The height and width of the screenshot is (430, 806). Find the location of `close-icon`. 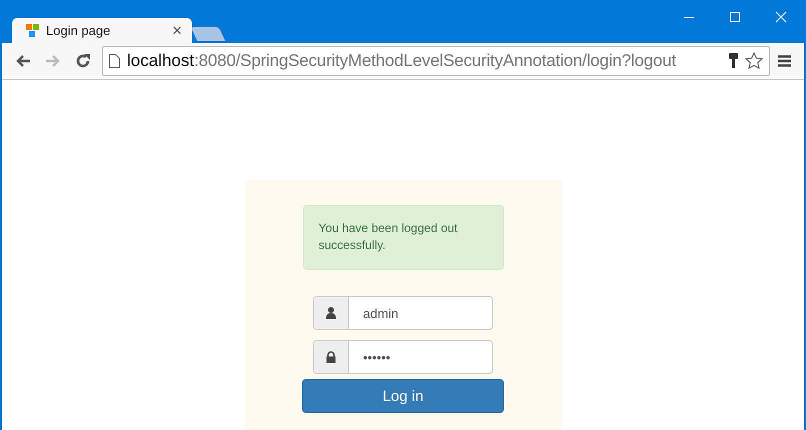

close-icon is located at coordinates (781, 17).